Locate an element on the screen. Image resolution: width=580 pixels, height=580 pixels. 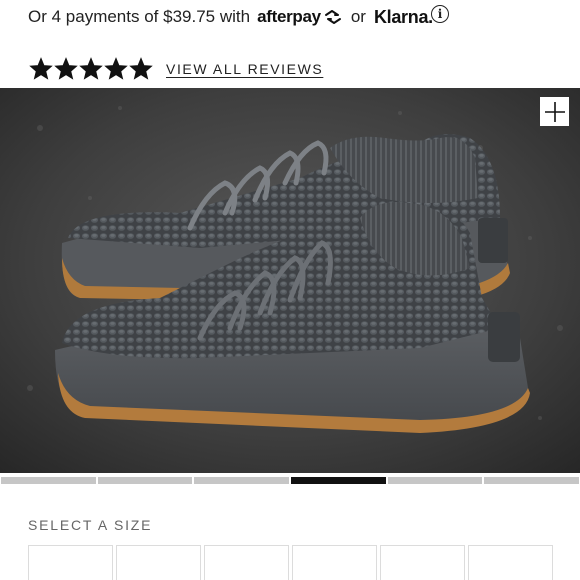
view-all-reviews-link: VIEW ALL REVIEWS is located at coordinates (244, 69).